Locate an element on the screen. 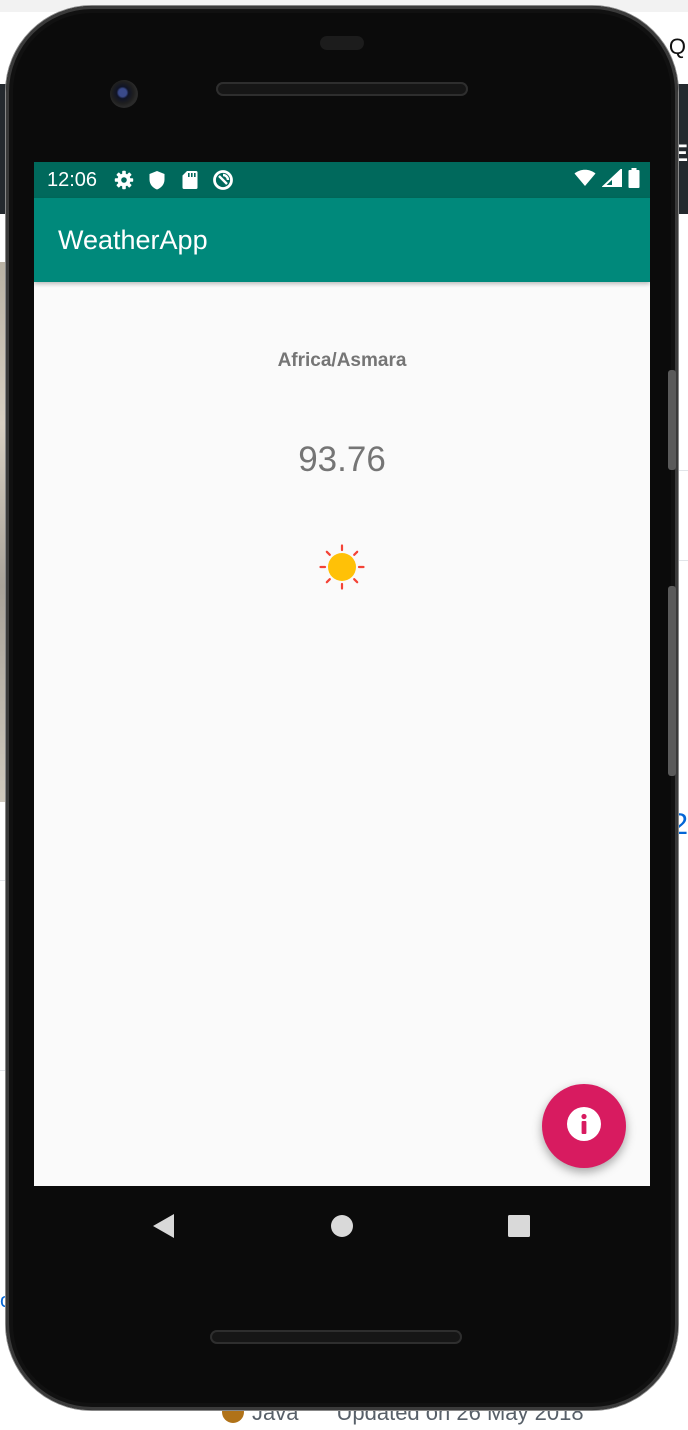 The image size is (688, 1430). recents-icon is located at coordinates (519, 1228).